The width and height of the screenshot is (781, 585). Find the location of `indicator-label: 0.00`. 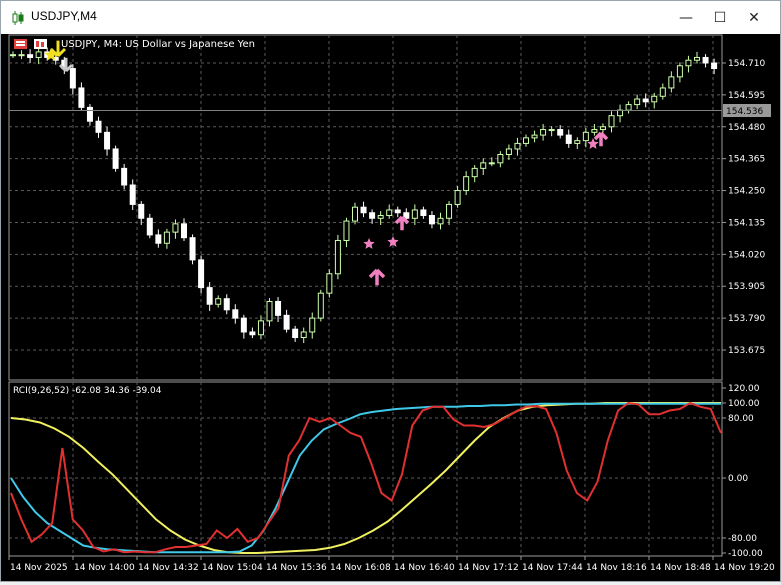

indicator-label: 0.00 is located at coordinates (738, 479).